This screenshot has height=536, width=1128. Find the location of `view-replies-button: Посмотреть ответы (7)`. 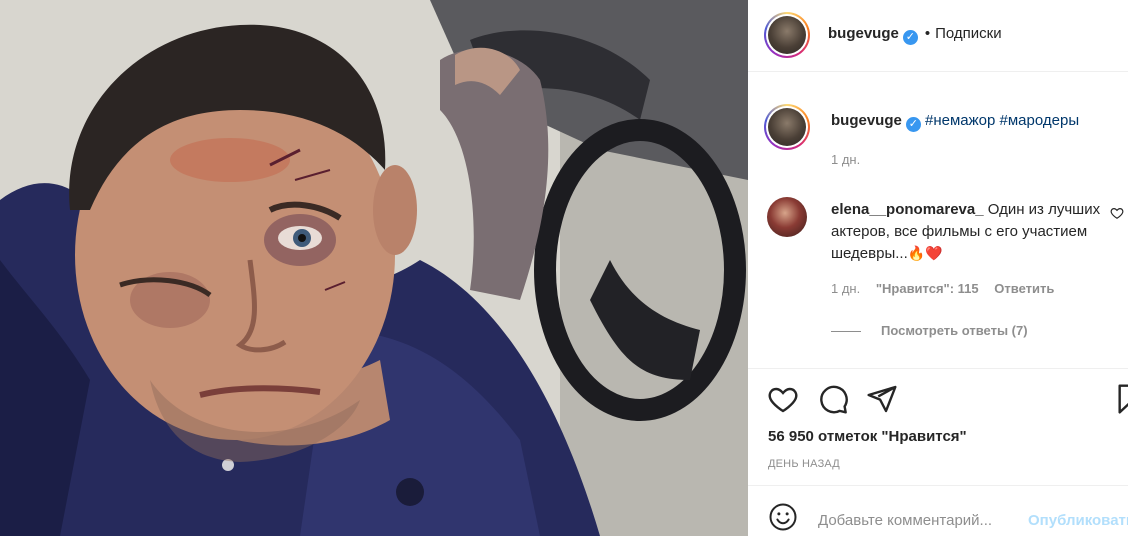

view-replies-button: Посмотреть ответы (7) is located at coordinates (929, 330).